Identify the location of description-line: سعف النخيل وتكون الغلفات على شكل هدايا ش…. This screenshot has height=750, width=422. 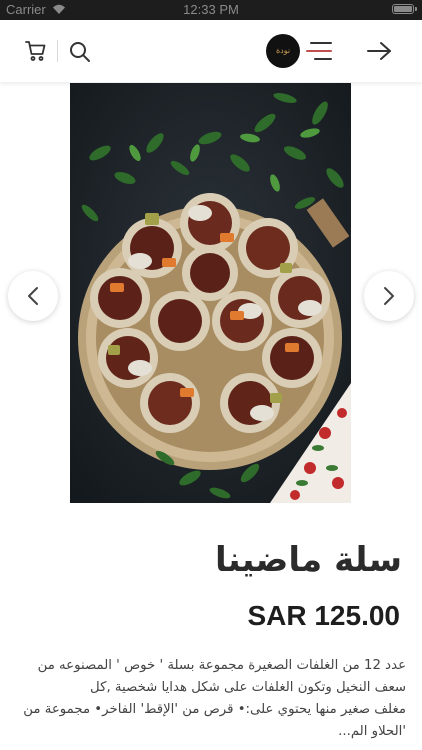
(248, 687).